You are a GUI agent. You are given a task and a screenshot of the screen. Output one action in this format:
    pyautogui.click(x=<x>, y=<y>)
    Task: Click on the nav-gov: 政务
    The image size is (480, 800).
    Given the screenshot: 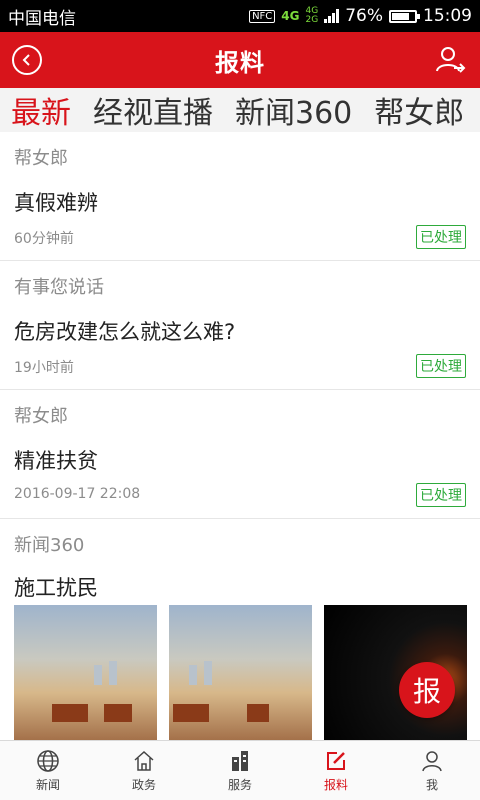 What is the action you would take?
    pyautogui.click(x=144, y=770)
    